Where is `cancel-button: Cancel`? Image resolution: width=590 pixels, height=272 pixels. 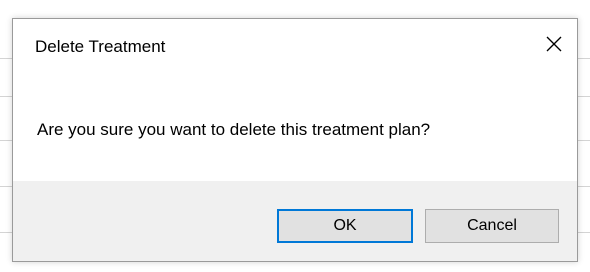
cancel-button: Cancel is located at coordinates (492, 226).